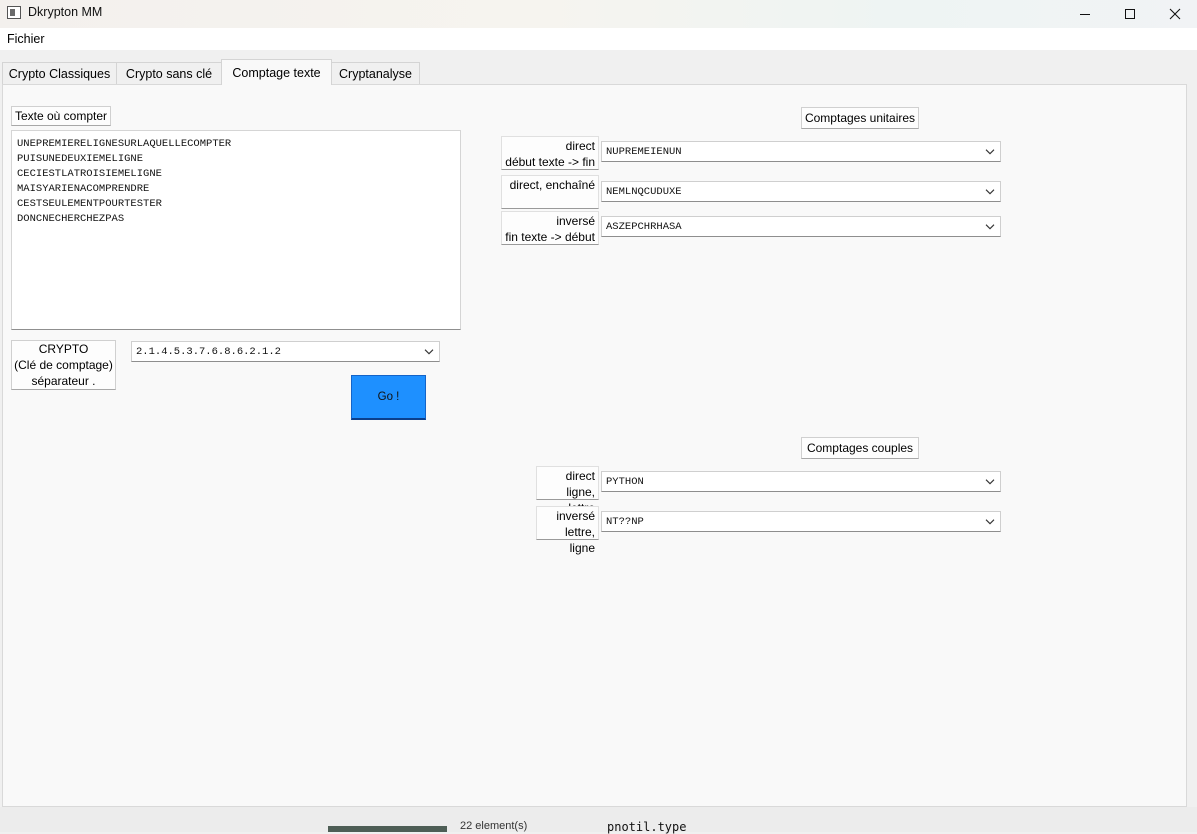 This screenshot has height=834, width=1197. I want to click on crypto-key-label: CRYPTO (Clé de comptage) séparateur ., so click(63, 365).